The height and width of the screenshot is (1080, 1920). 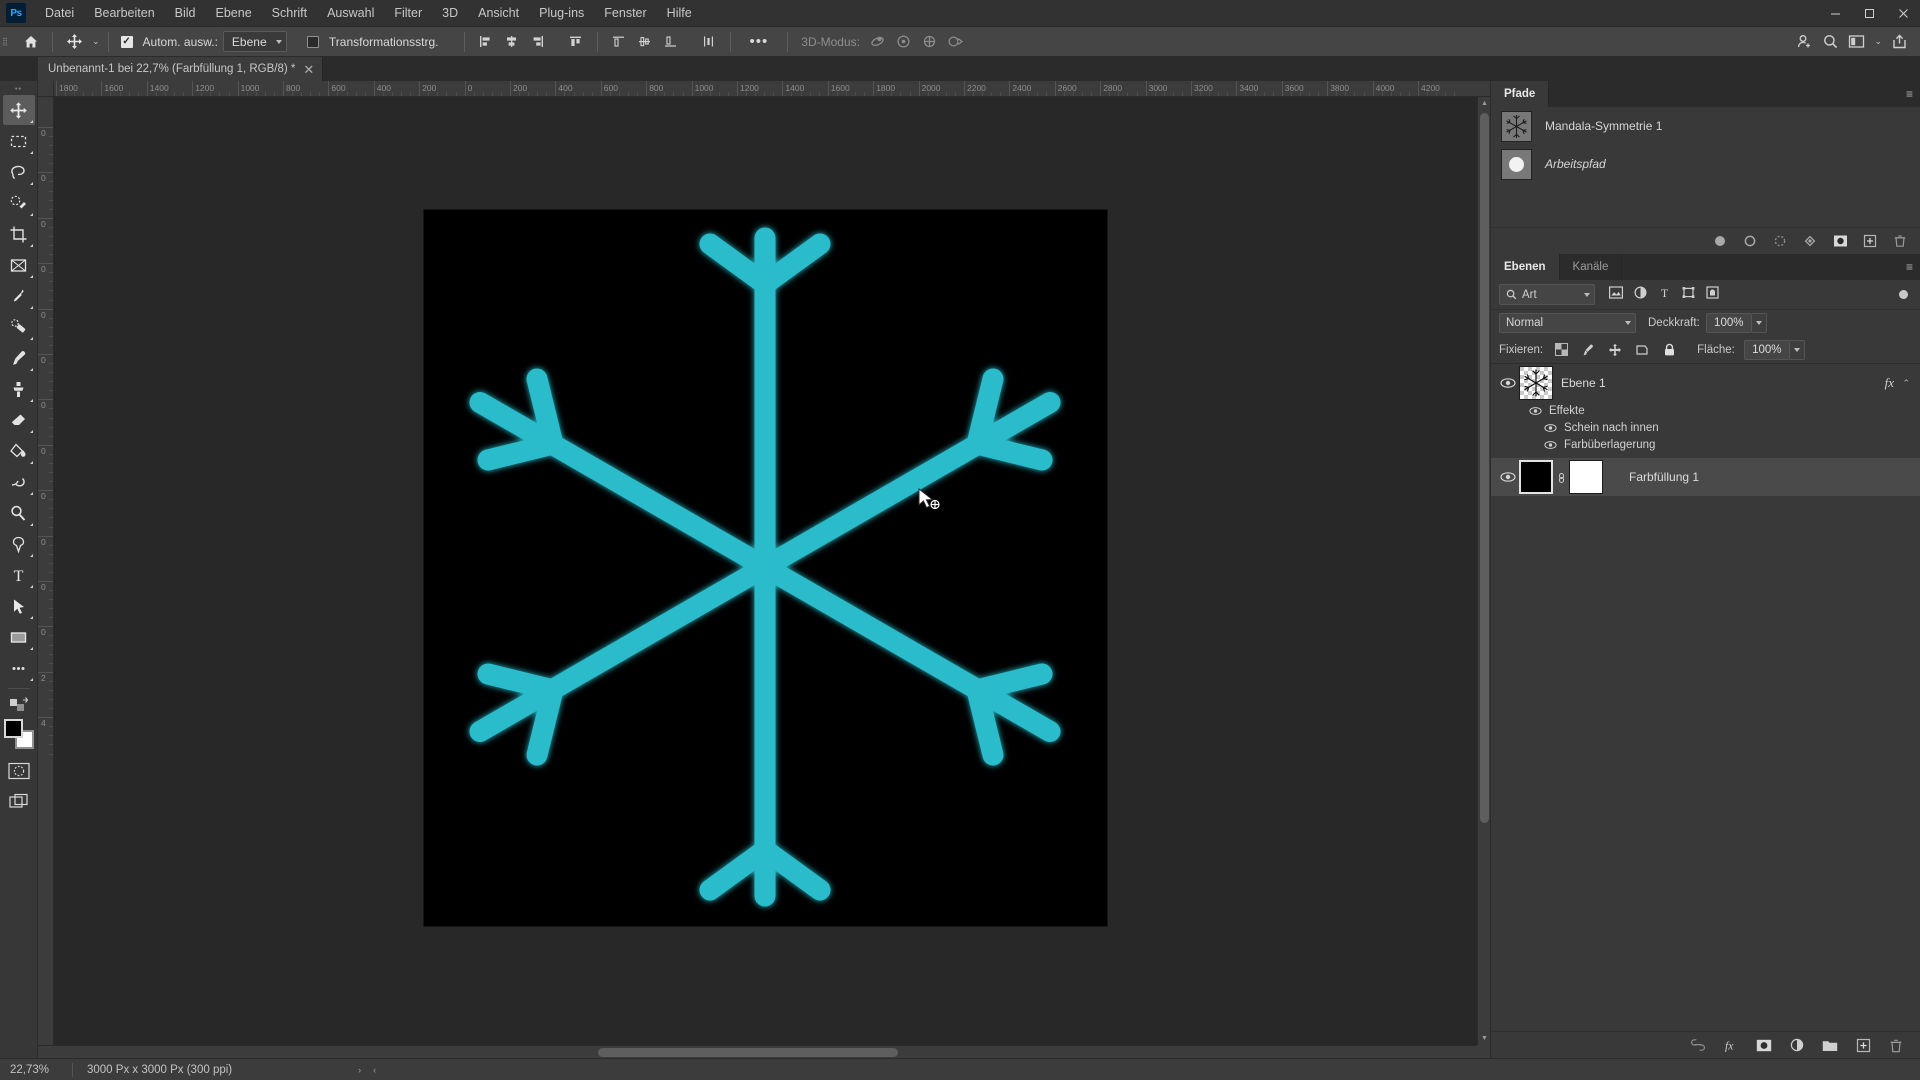 What do you see at coordinates (1705, 444) in the screenshot?
I see `layer-effect-item: Farbüberlagerung` at bounding box center [1705, 444].